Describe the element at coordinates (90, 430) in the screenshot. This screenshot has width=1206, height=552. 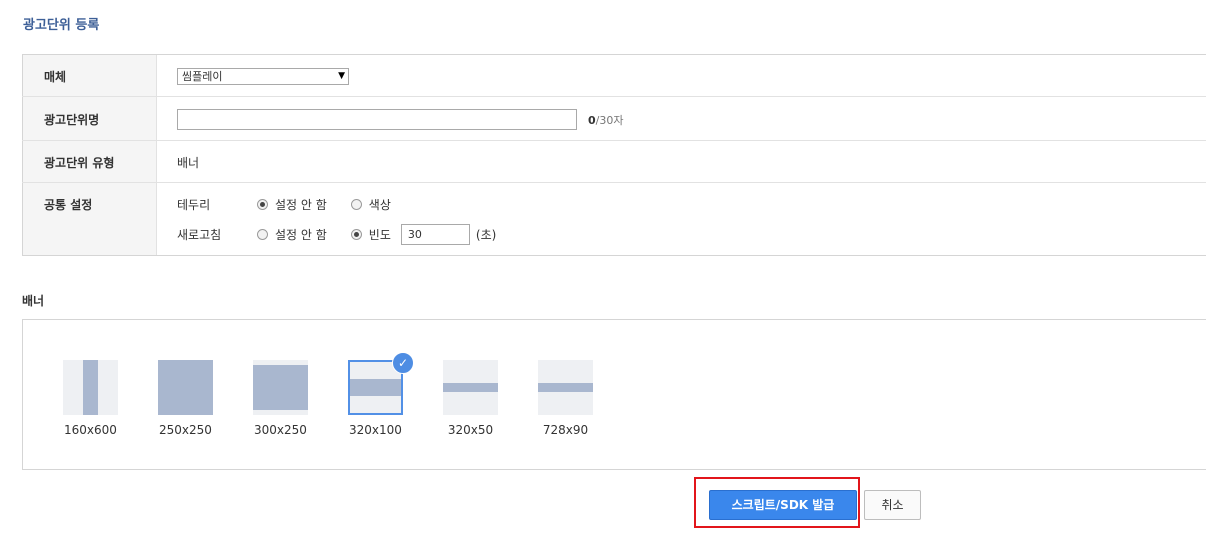
I see `banner-size-label: 160x600` at that location.